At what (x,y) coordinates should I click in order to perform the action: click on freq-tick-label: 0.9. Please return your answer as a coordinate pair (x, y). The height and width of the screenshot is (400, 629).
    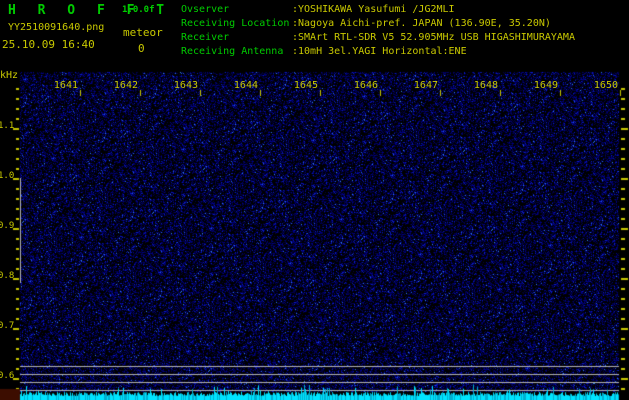
    Looking at the image, I should click on (7, 226).